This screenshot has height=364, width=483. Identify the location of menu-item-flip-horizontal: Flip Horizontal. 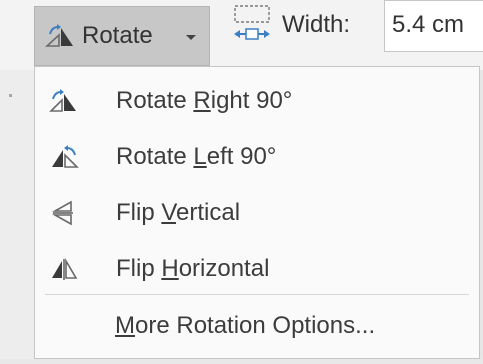
(257, 269).